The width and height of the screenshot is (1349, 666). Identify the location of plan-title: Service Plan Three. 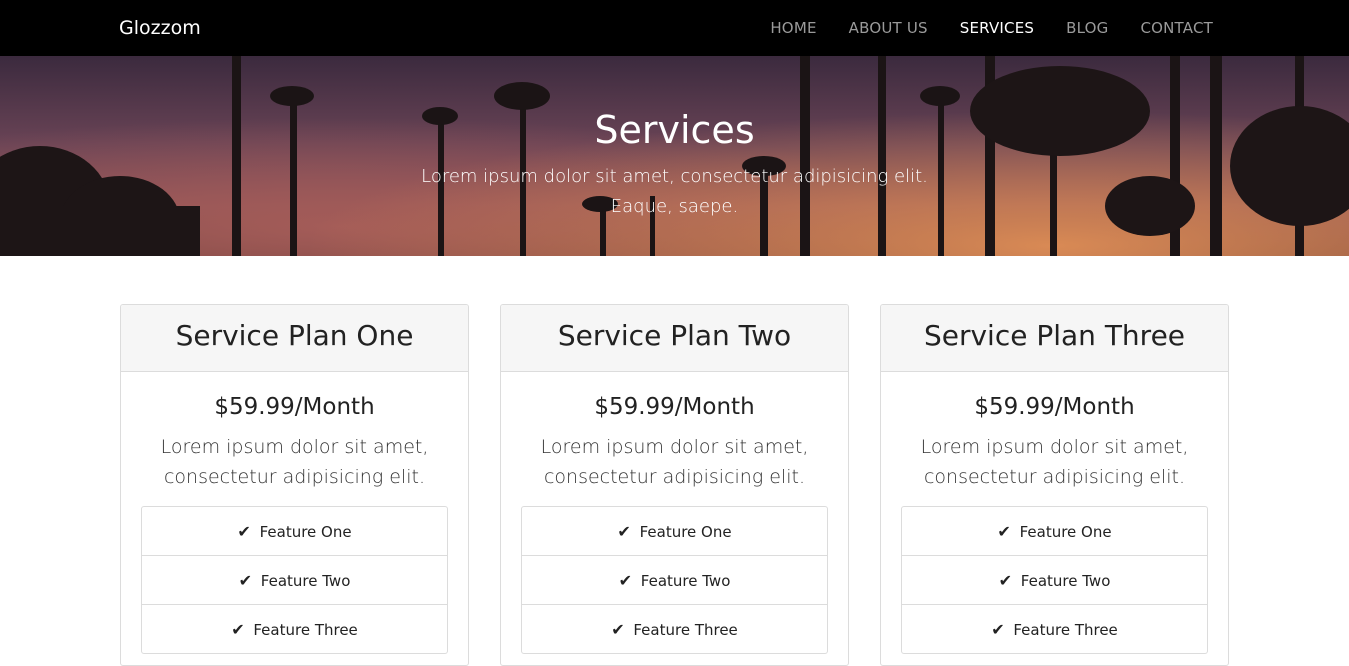
(1054, 338).